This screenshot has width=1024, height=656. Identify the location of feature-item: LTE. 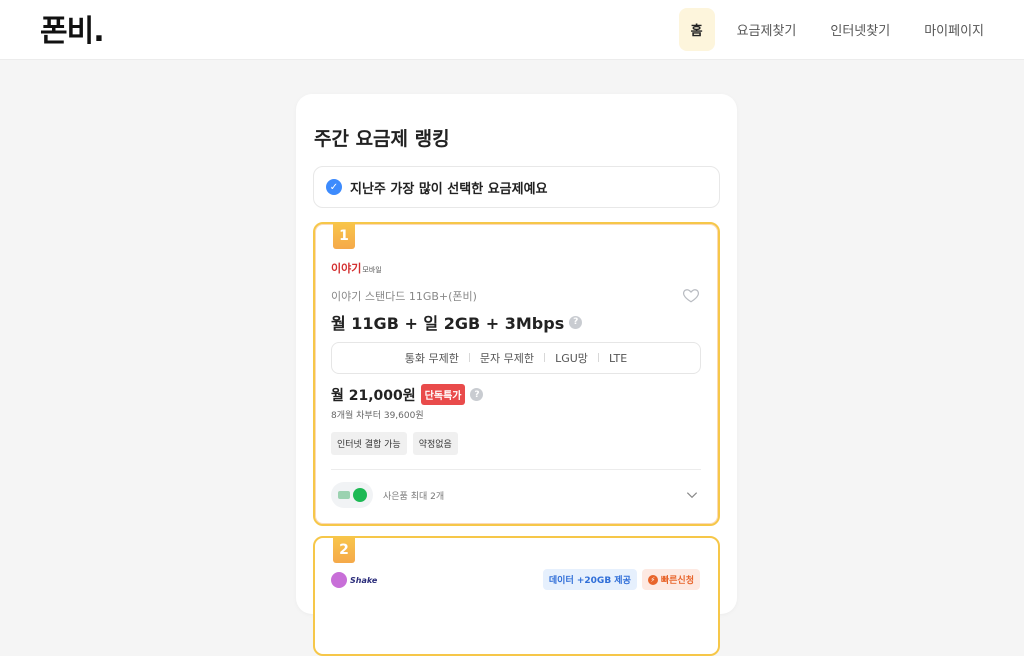
(618, 358).